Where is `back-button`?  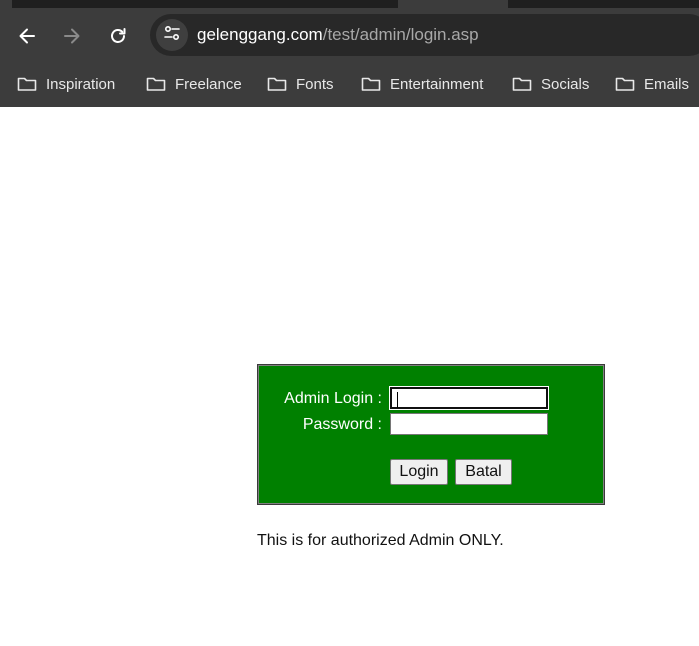
back-button is located at coordinates (27, 36).